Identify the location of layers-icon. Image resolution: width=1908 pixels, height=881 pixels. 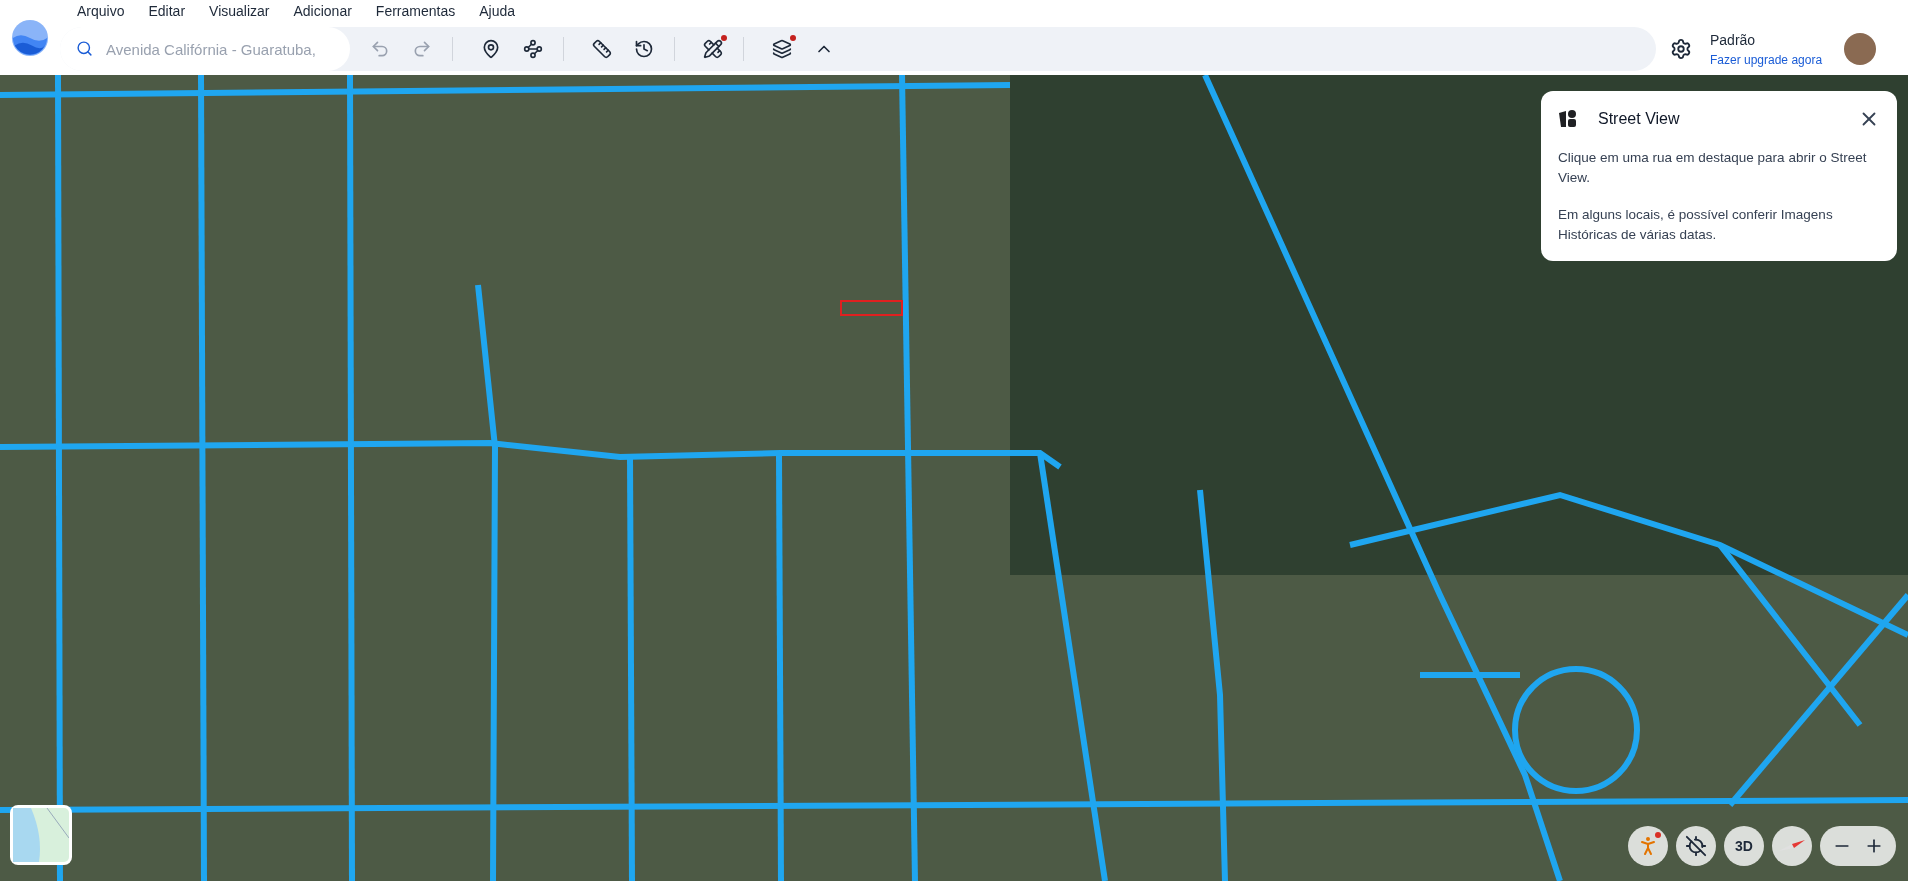
(782, 49).